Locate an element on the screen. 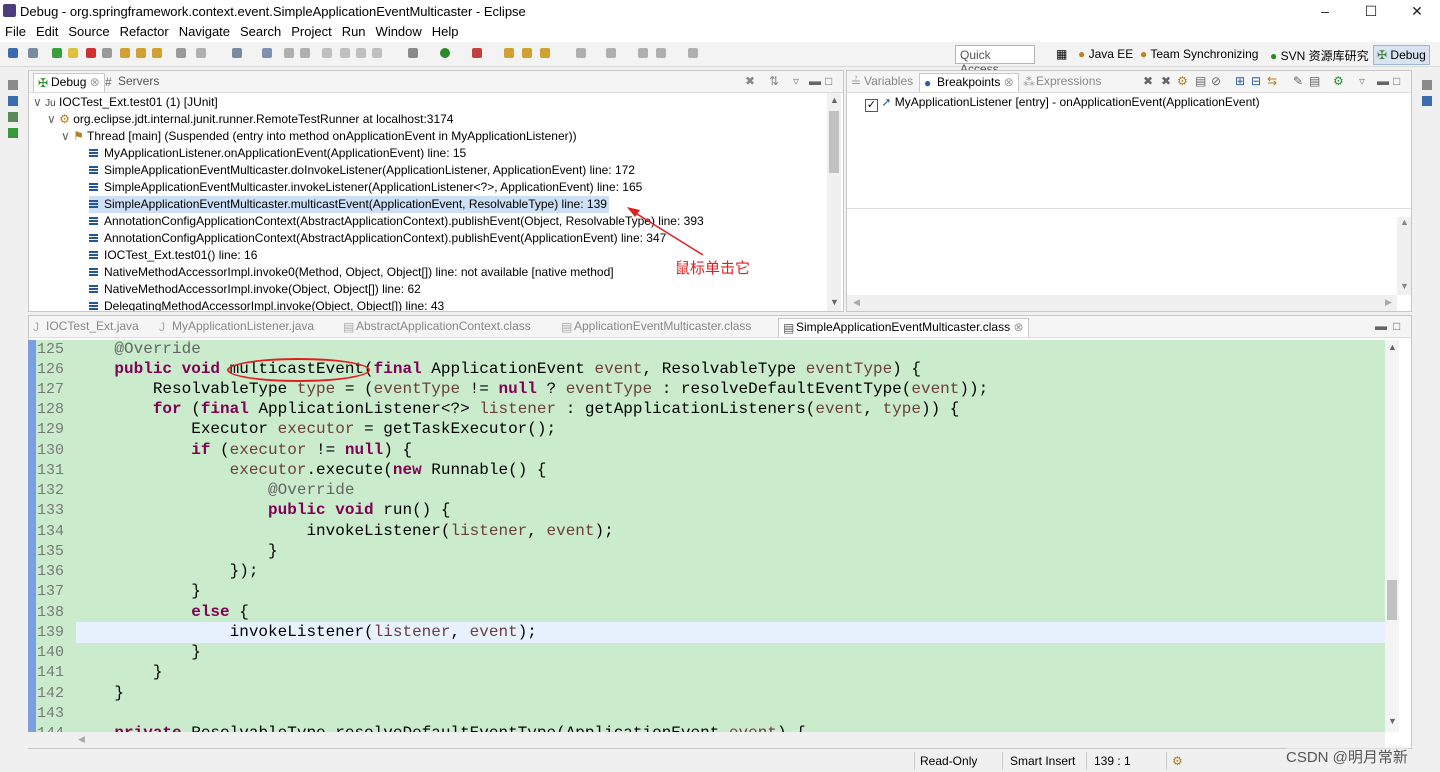 Image resolution: width=1440 pixels, height=772 pixels. menu-run: Run is located at coordinates (354, 30).